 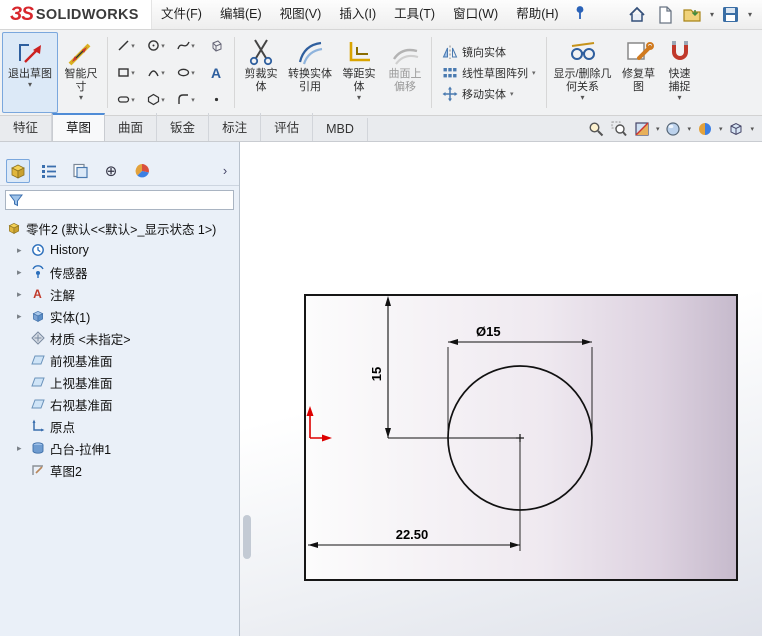 I want to click on save-dropdown-caret: ▾, so click(x=750, y=14).